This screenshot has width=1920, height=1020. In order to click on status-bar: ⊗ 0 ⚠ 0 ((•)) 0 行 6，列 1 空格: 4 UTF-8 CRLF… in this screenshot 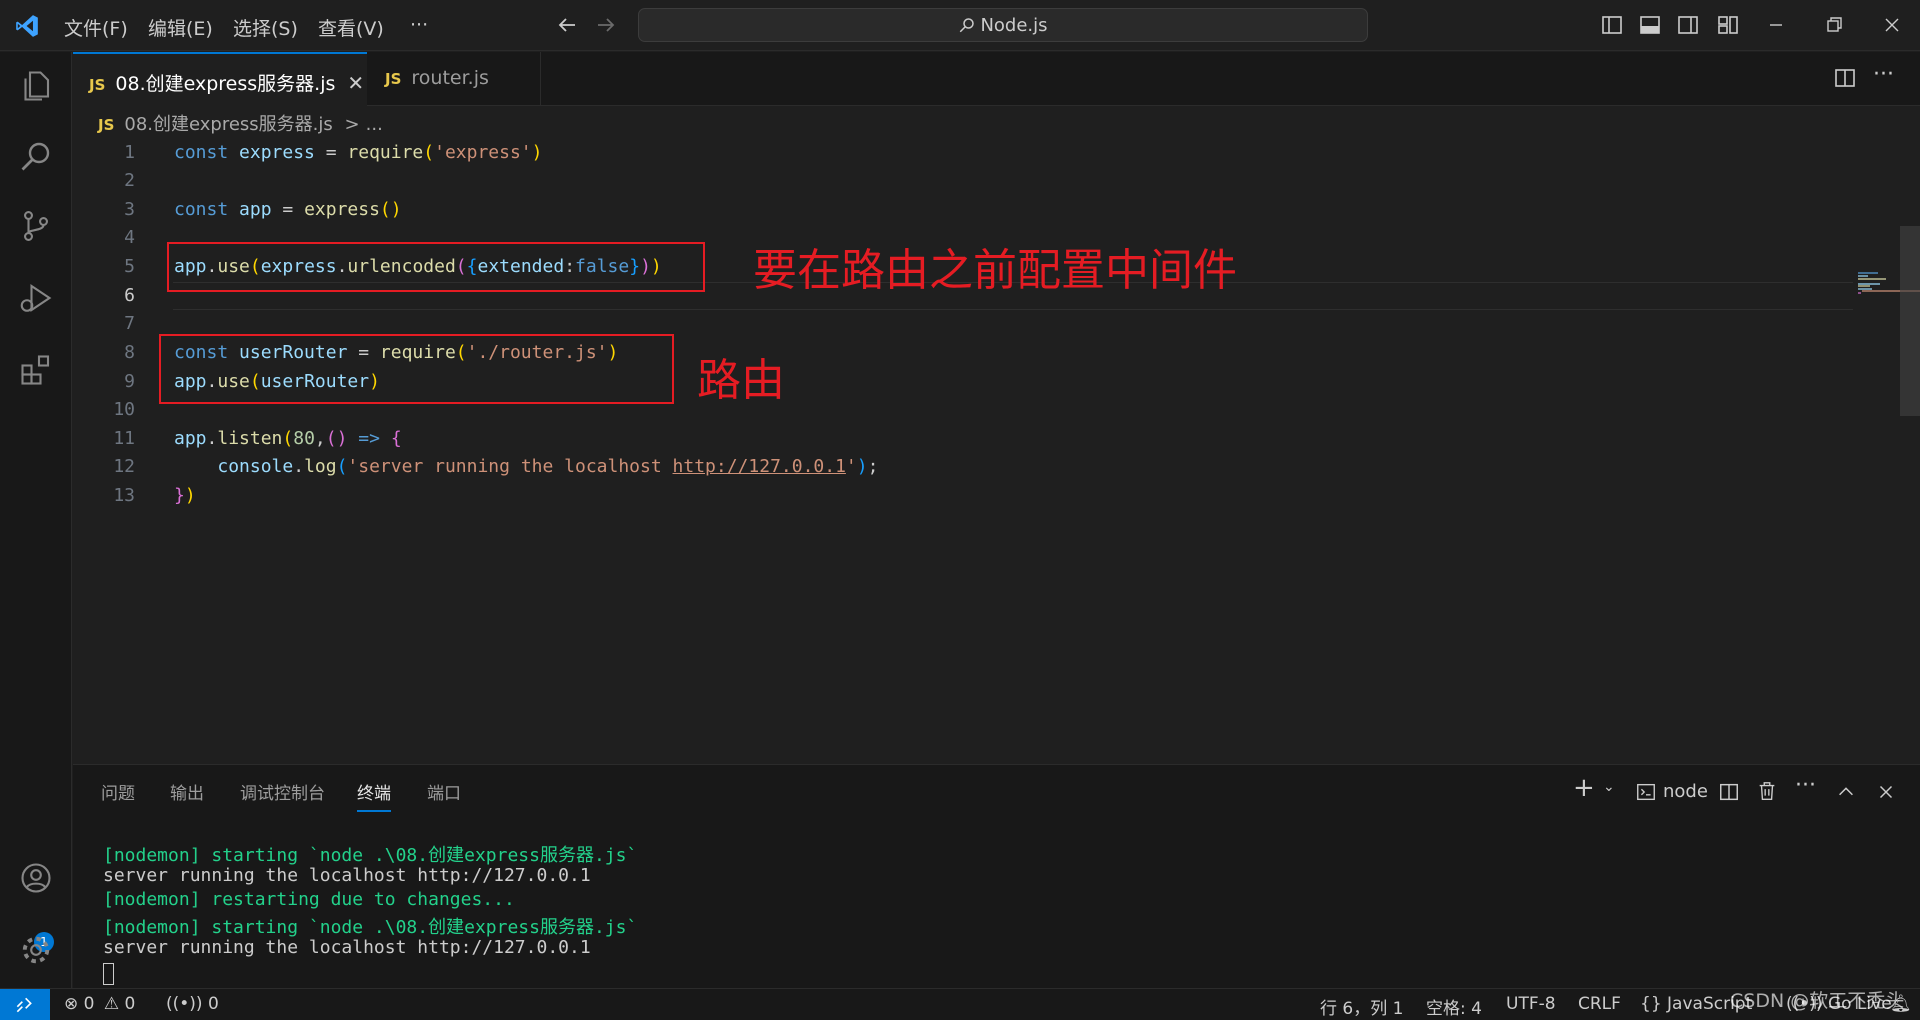, I will do `click(960, 1004)`.